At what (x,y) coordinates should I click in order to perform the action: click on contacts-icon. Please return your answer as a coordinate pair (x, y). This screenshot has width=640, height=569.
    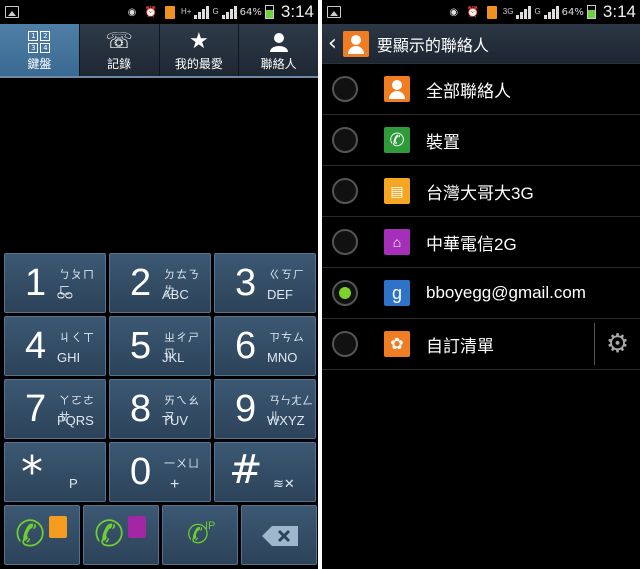
    Looking at the image, I should click on (397, 89).